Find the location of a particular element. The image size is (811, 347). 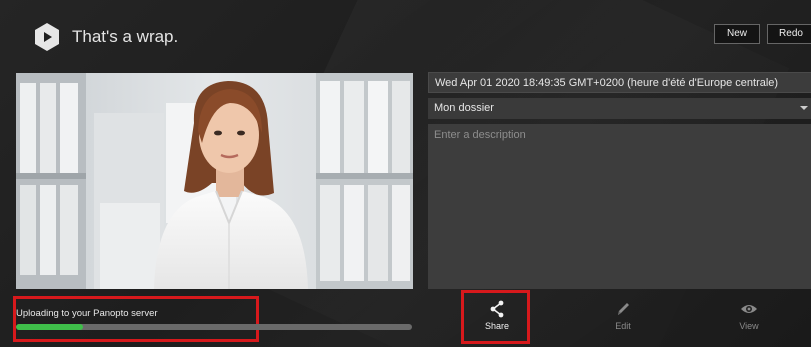

pencil-icon is located at coordinates (623, 309).